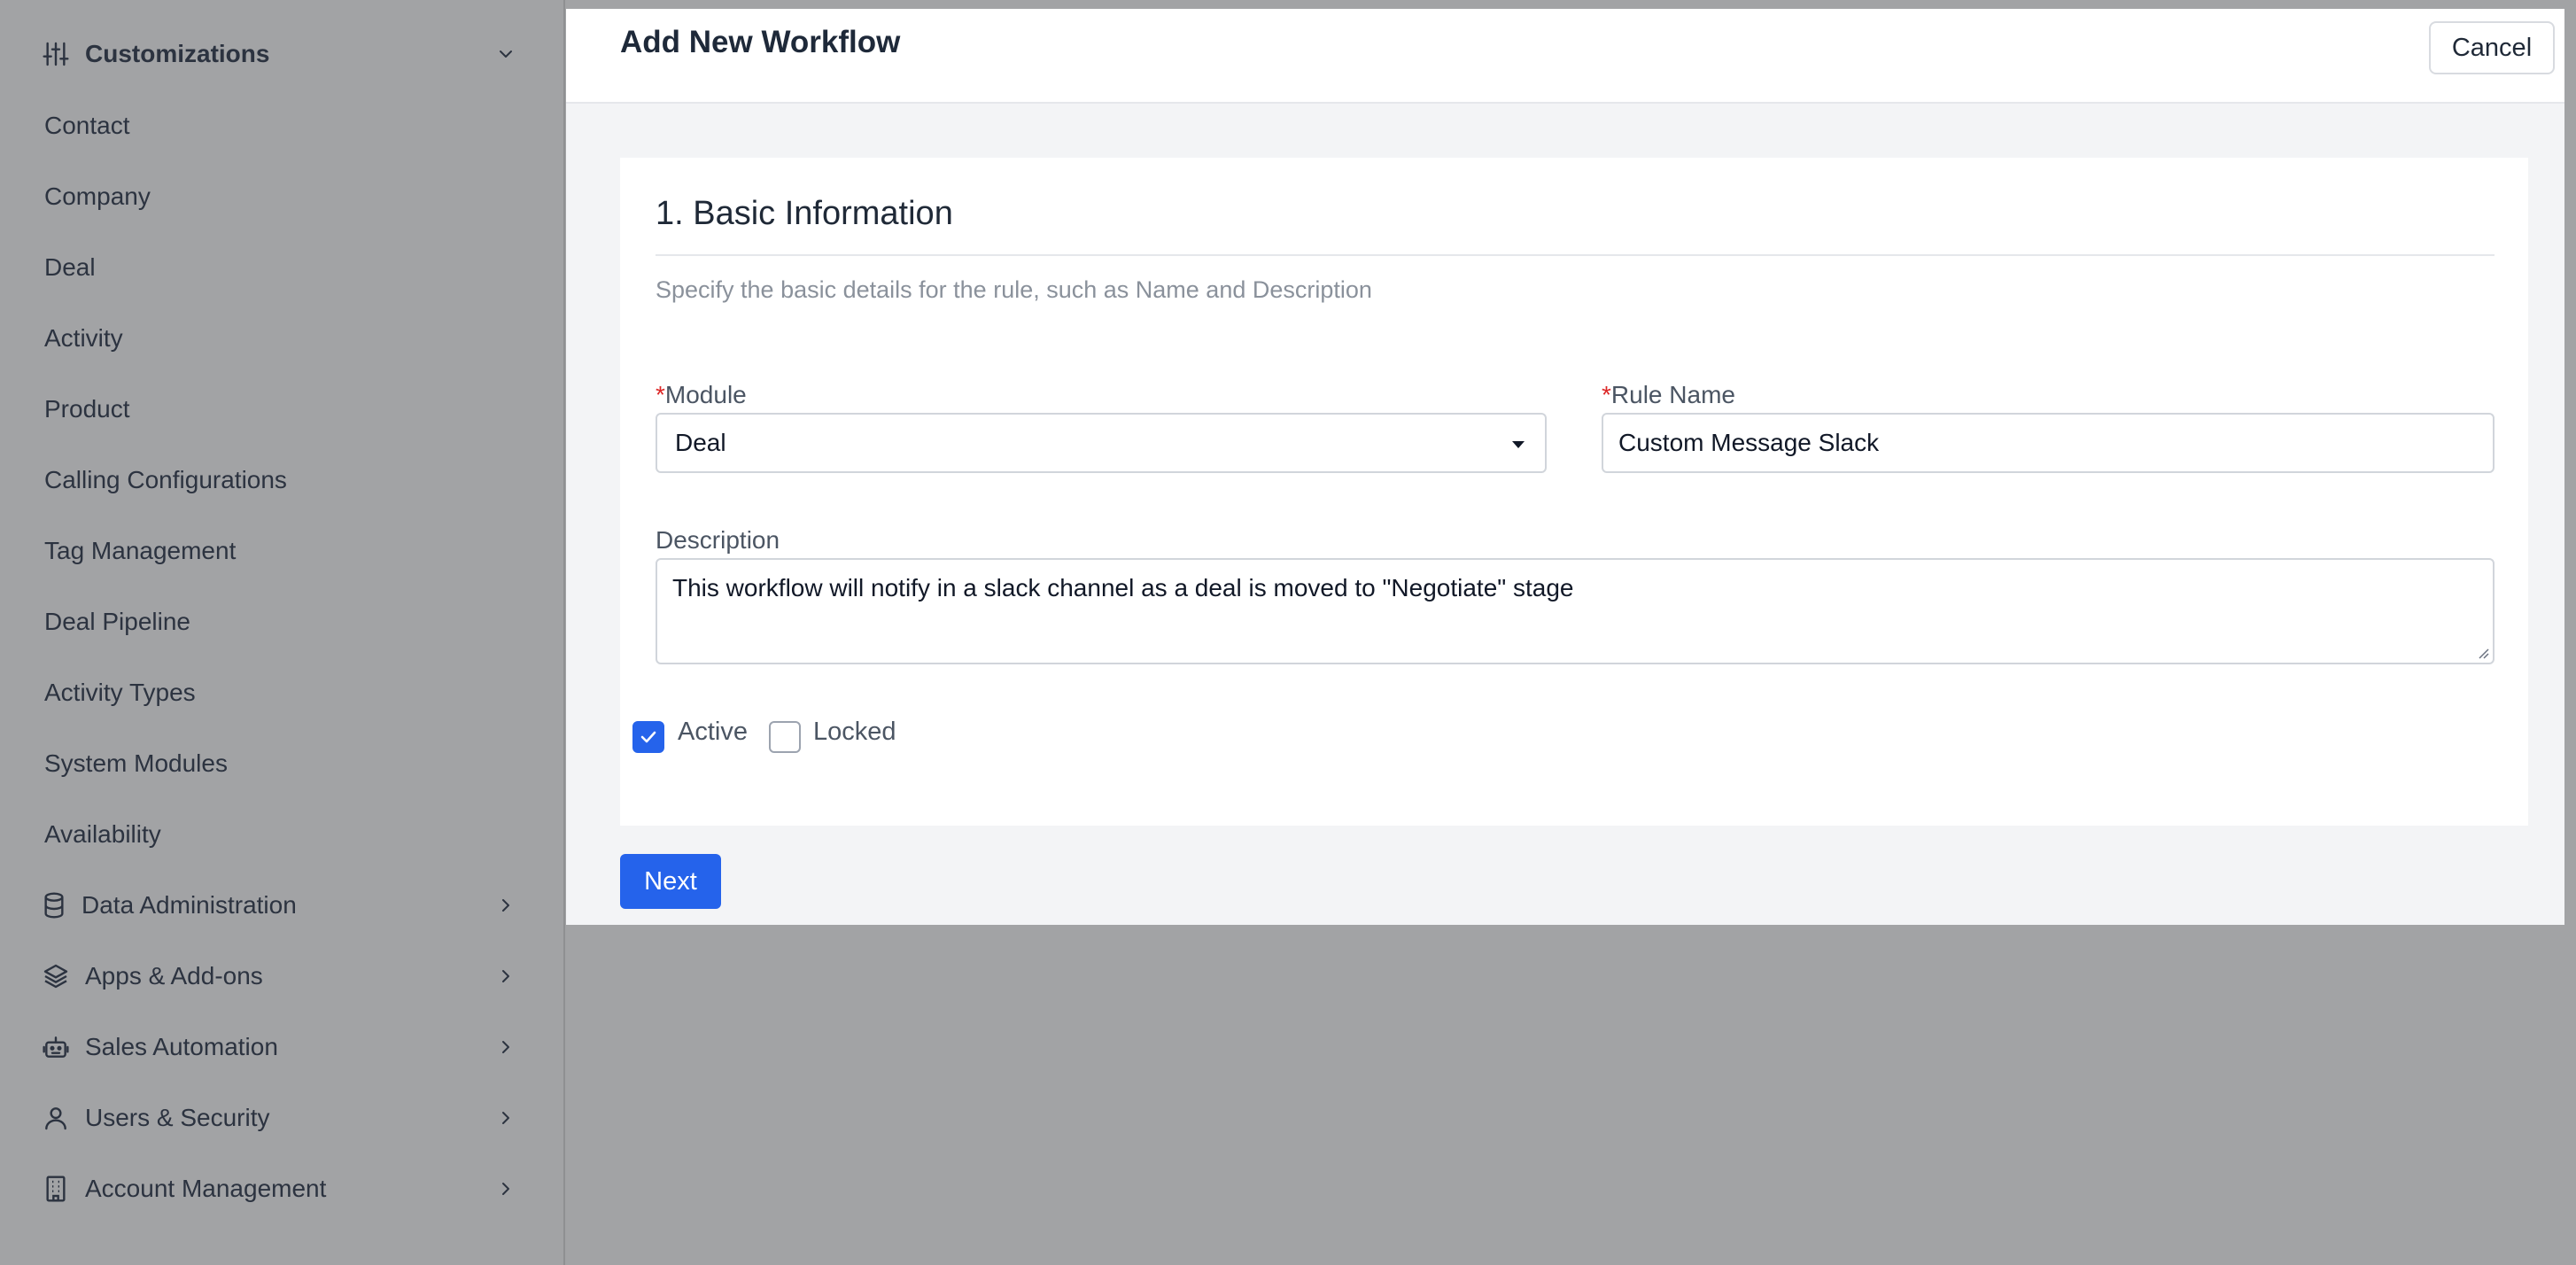 Image resolution: width=2576 pixels, height=1265 pixels. I want to click on sidebar-section-customizations: Customizations, so click(282, 54).